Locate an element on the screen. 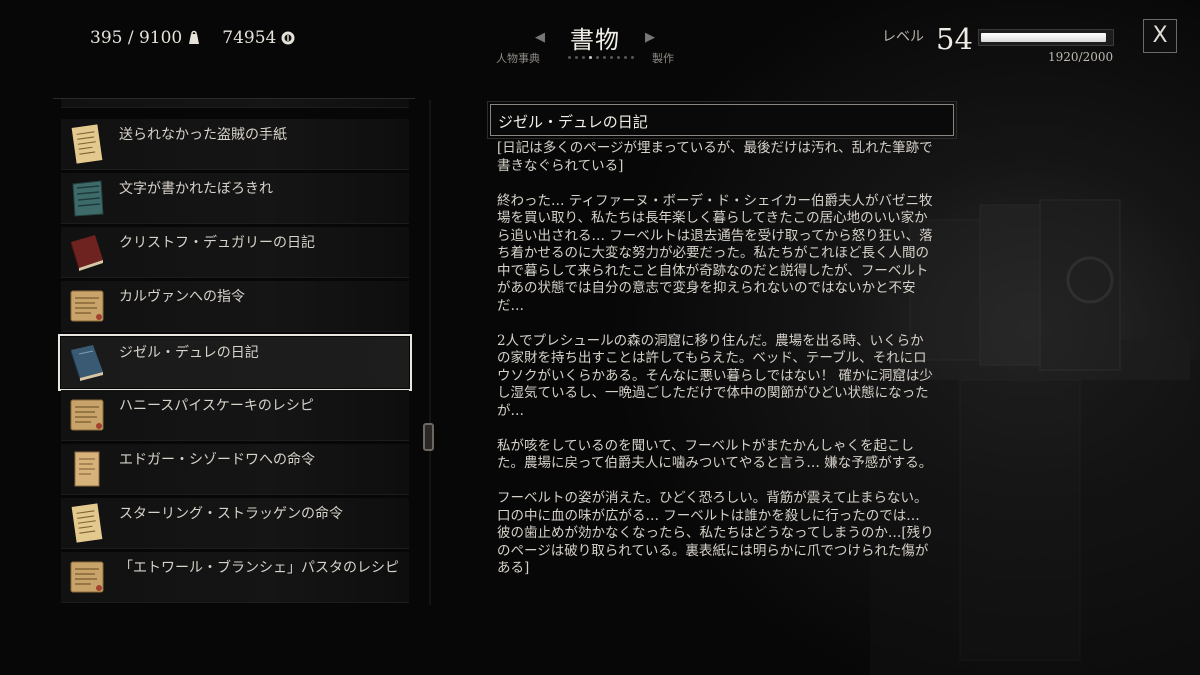 The image size is (1200, 675). book-list-item: 送られなかった盗賊の手紙 is located at coordinates (235, 144).